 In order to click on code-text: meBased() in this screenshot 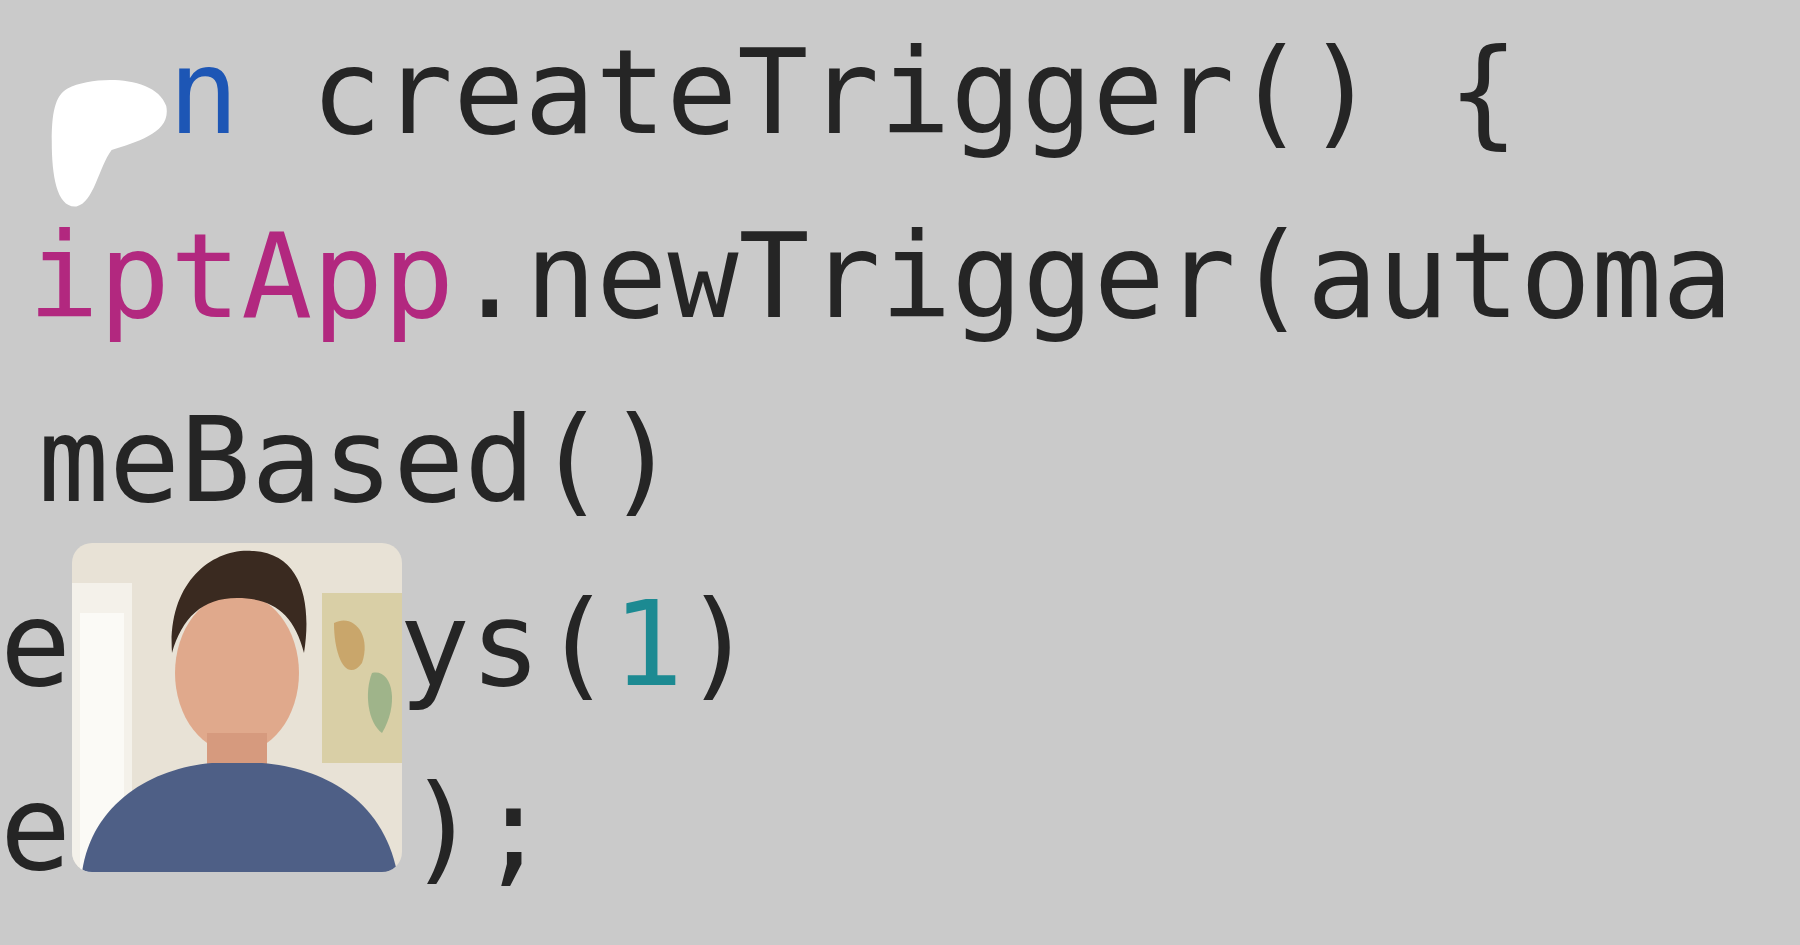, I will do `click(358, 460)`.